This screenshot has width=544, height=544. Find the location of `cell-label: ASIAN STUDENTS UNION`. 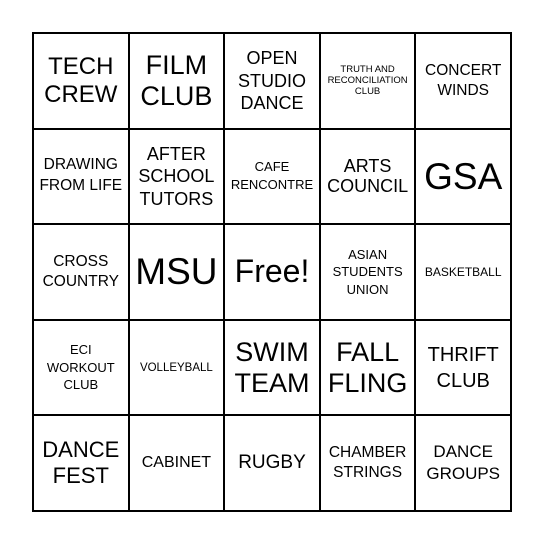

cell-label: ASIAN STUDENTS UNION is located at coordinates (367, 271).